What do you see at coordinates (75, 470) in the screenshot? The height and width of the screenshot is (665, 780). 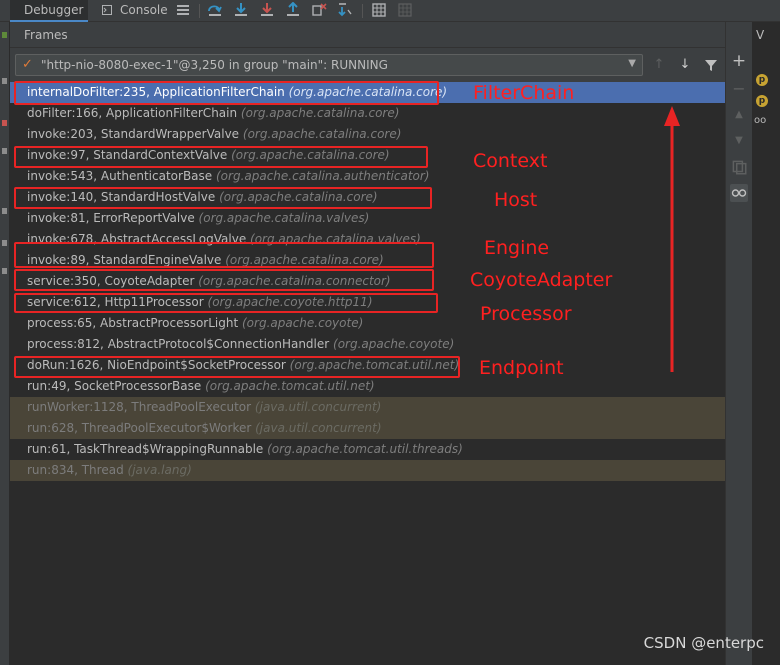 I see `frame-method: run:834, Thread` at bounding box center [75, 470].